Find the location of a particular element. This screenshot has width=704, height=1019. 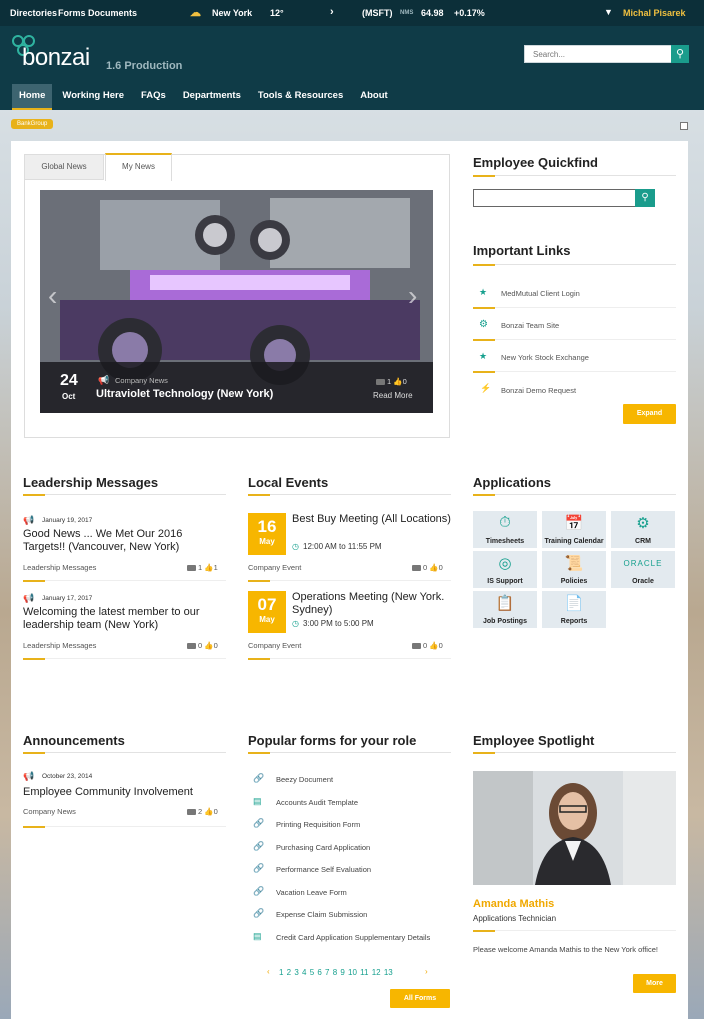

star-icon: ★ is located at coordinates (483, 292).